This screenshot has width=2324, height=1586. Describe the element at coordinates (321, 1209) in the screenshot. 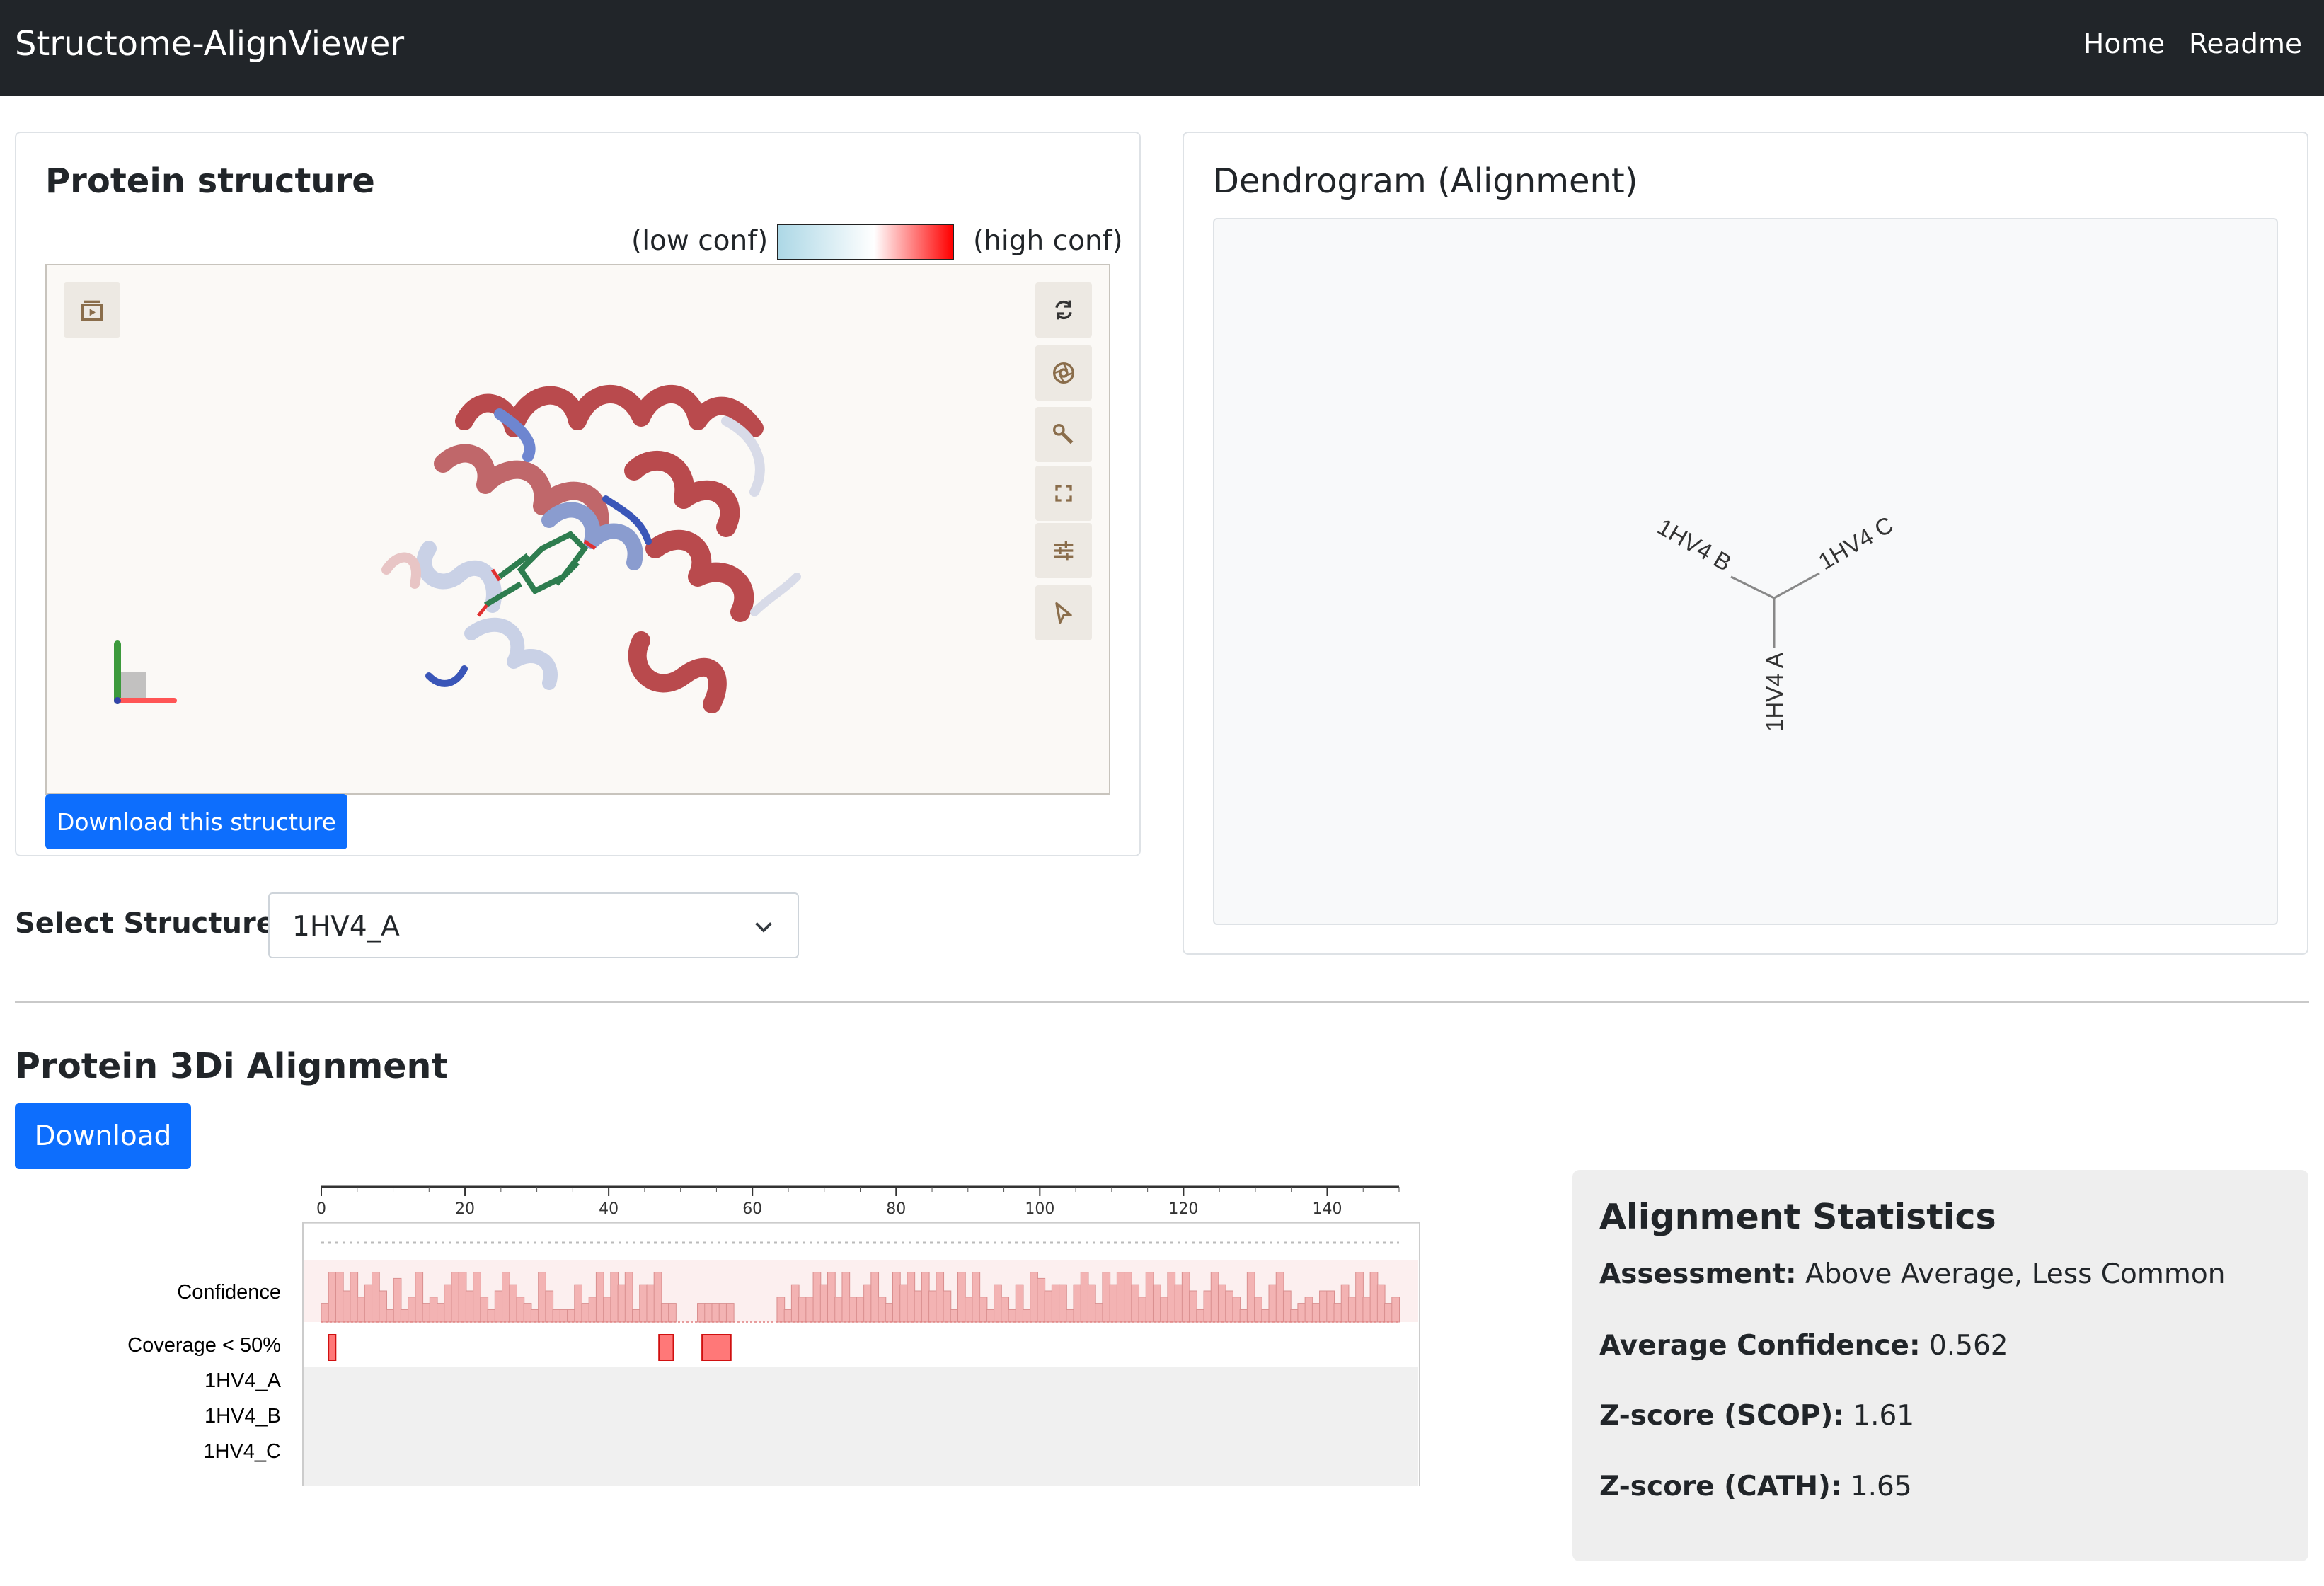

I see `axis-tick-label: 0` at that location.